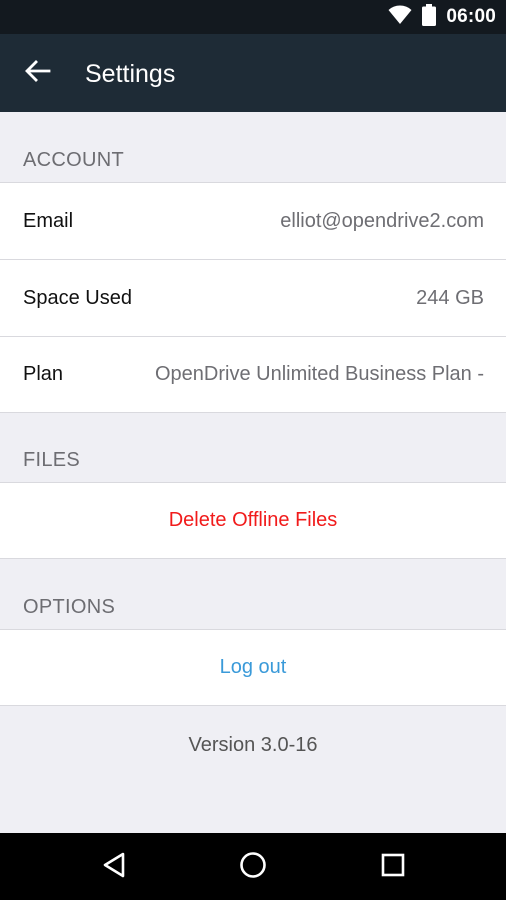 The height and width of the screenshot is (900, 506). Describe the element at coordinates (77, 297) in the screenshot. I see `space-used-label: Space Used` at that location.